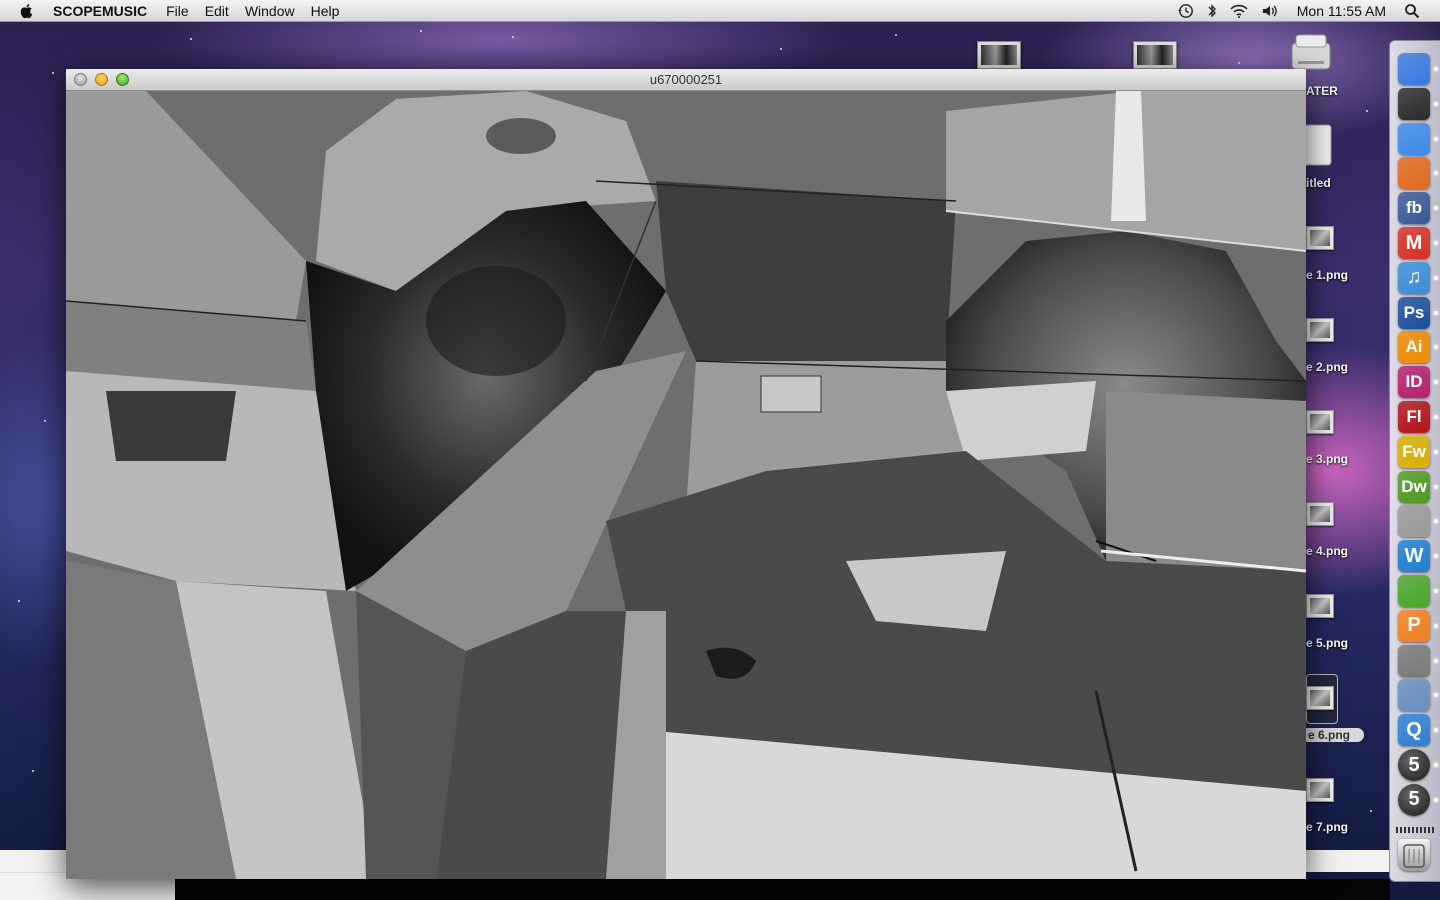 This screenshot has width=1440, height=900. Describe the element at coordinates (1311, 52) in the screenshot. I see `hard-drive-icon` at that location.